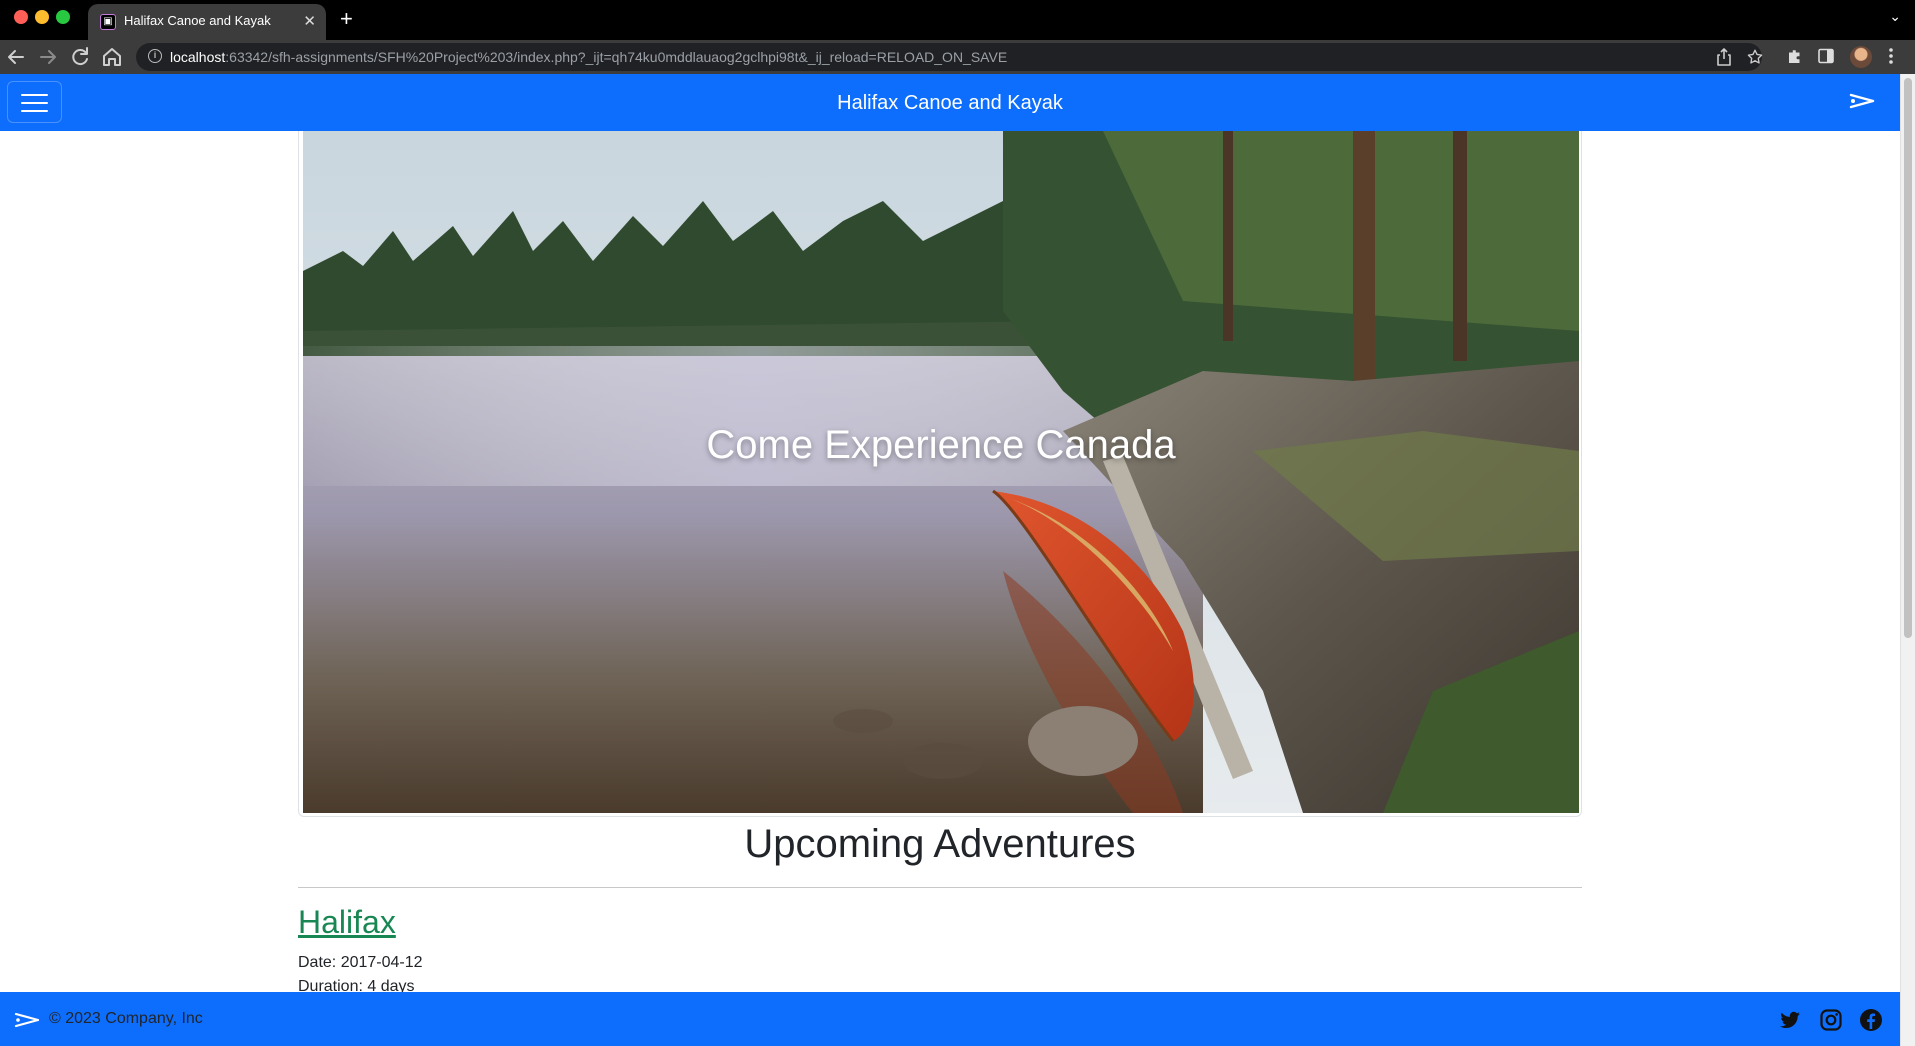 Image resolution: width=1915 pixels, height=1046 pixels. I want to click on site-info-icon: i, so click(155, 56).